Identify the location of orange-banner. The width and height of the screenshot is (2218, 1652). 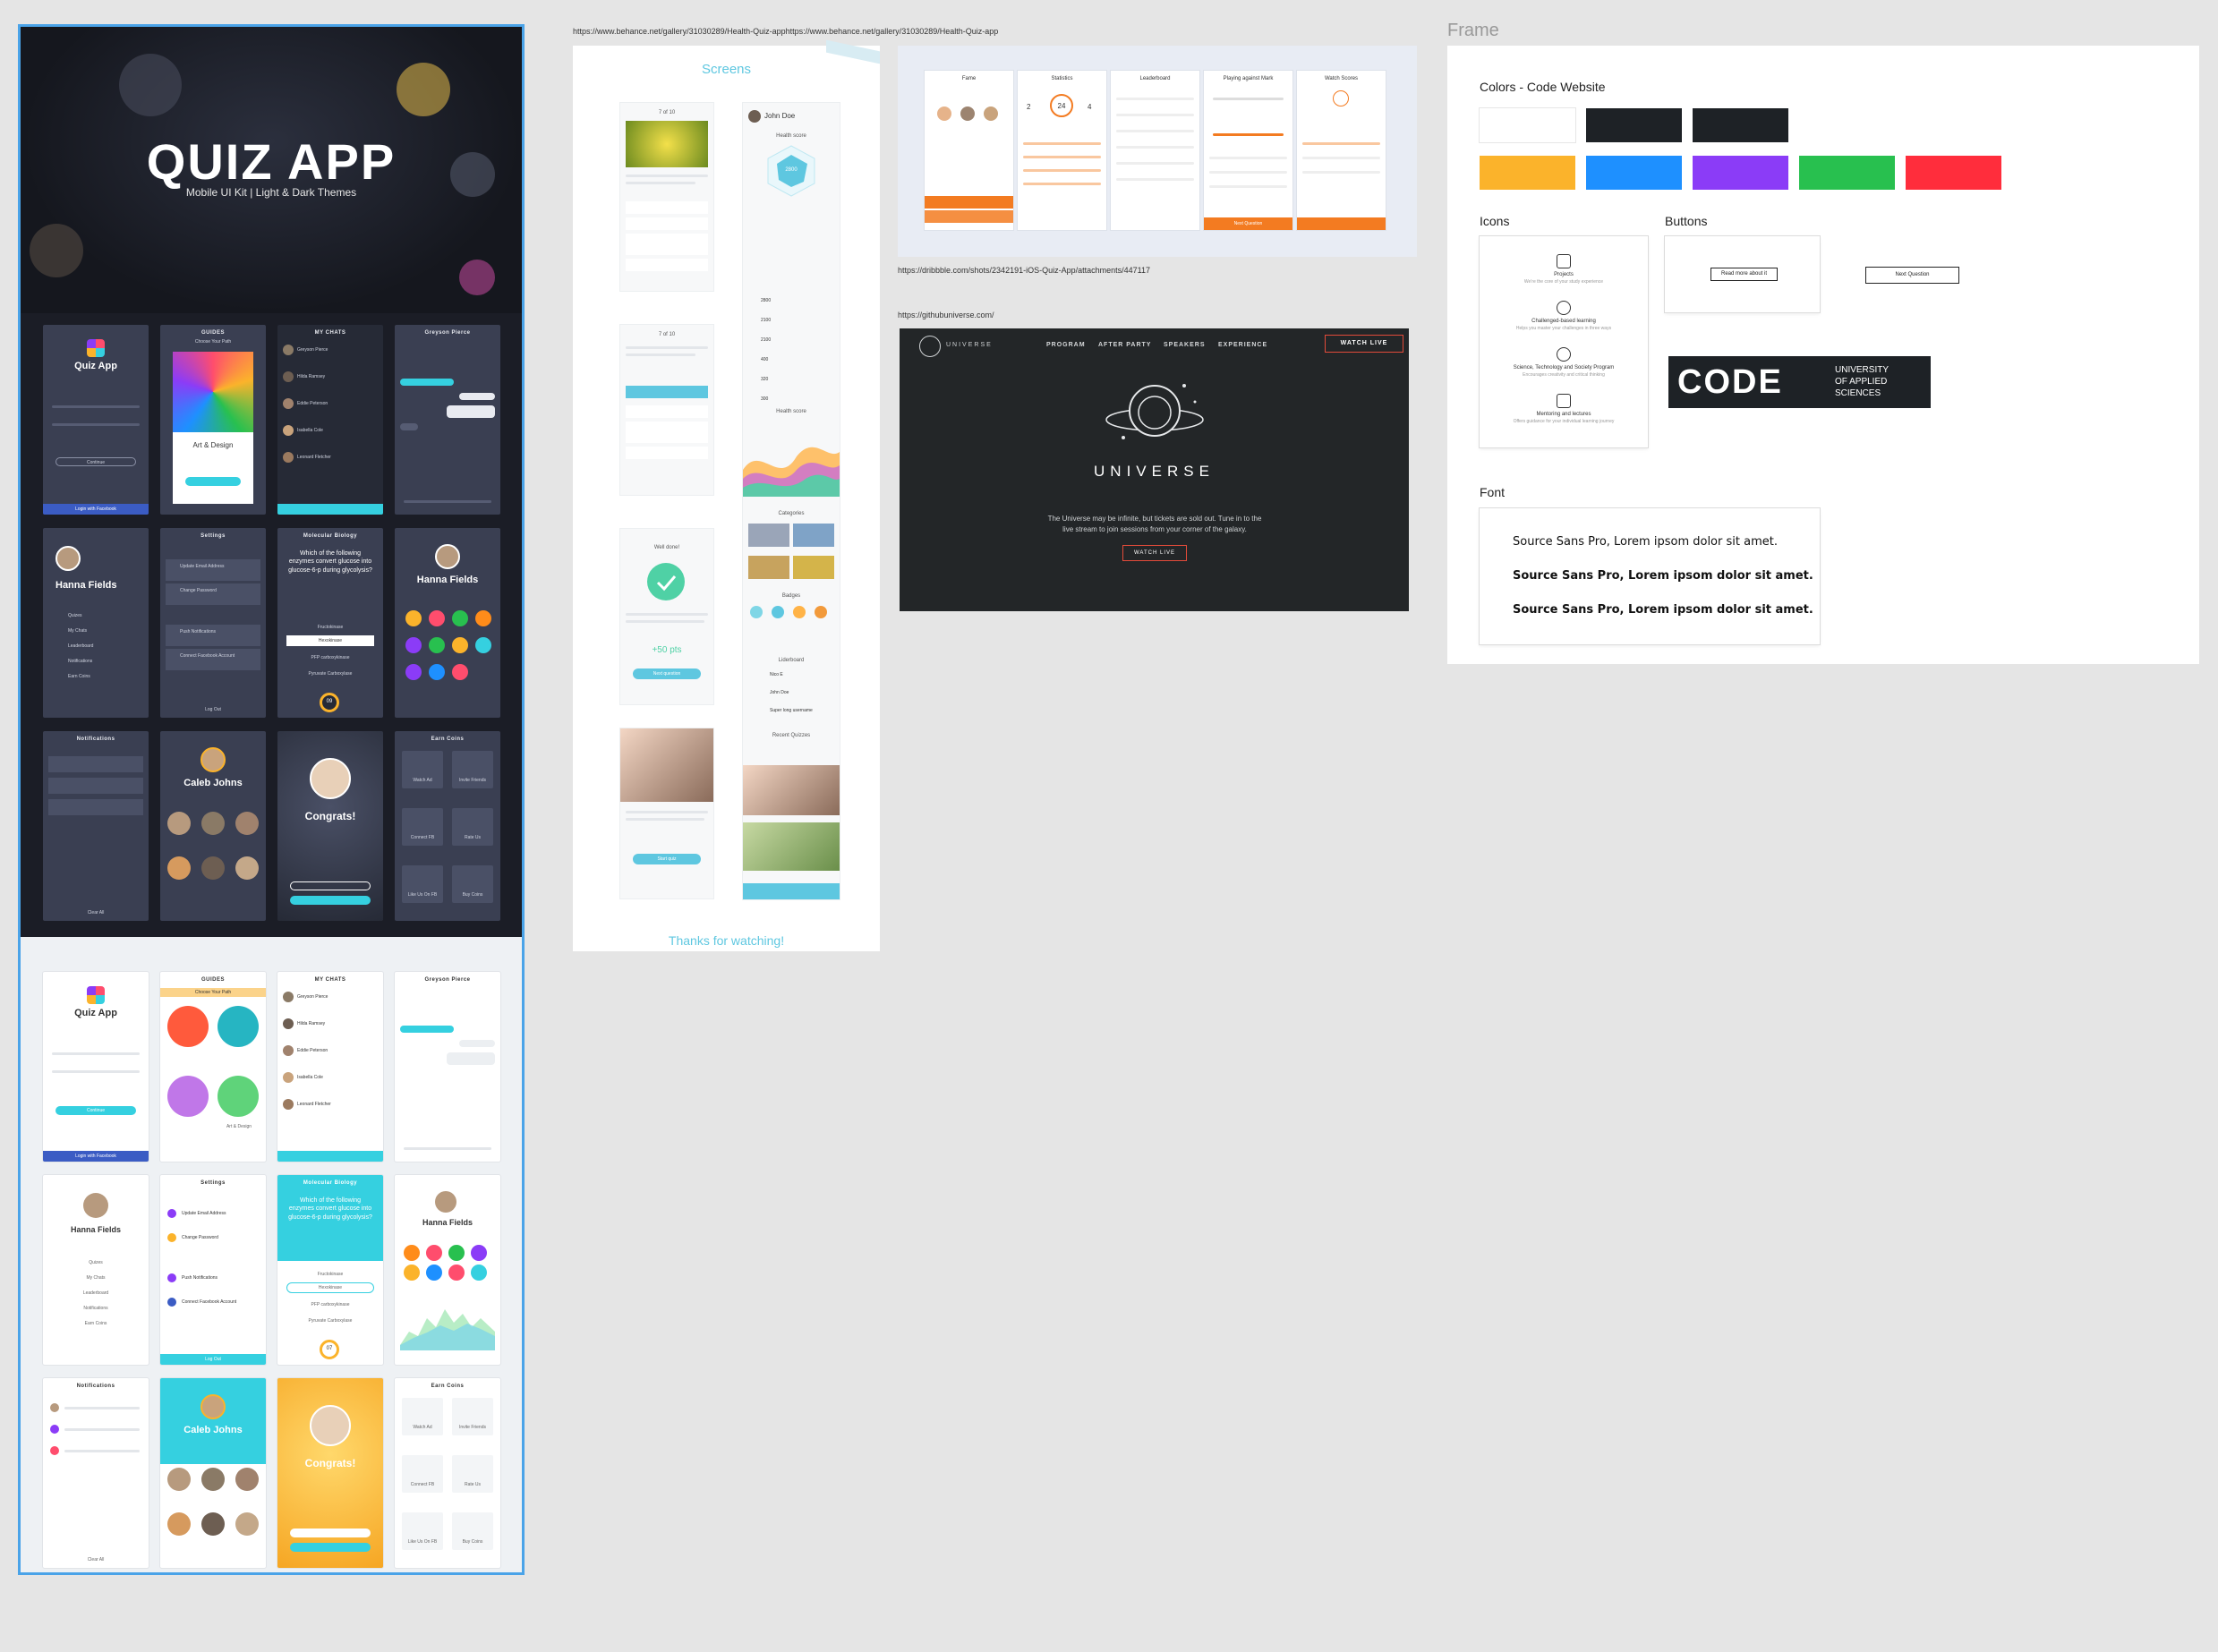
(969, 216).